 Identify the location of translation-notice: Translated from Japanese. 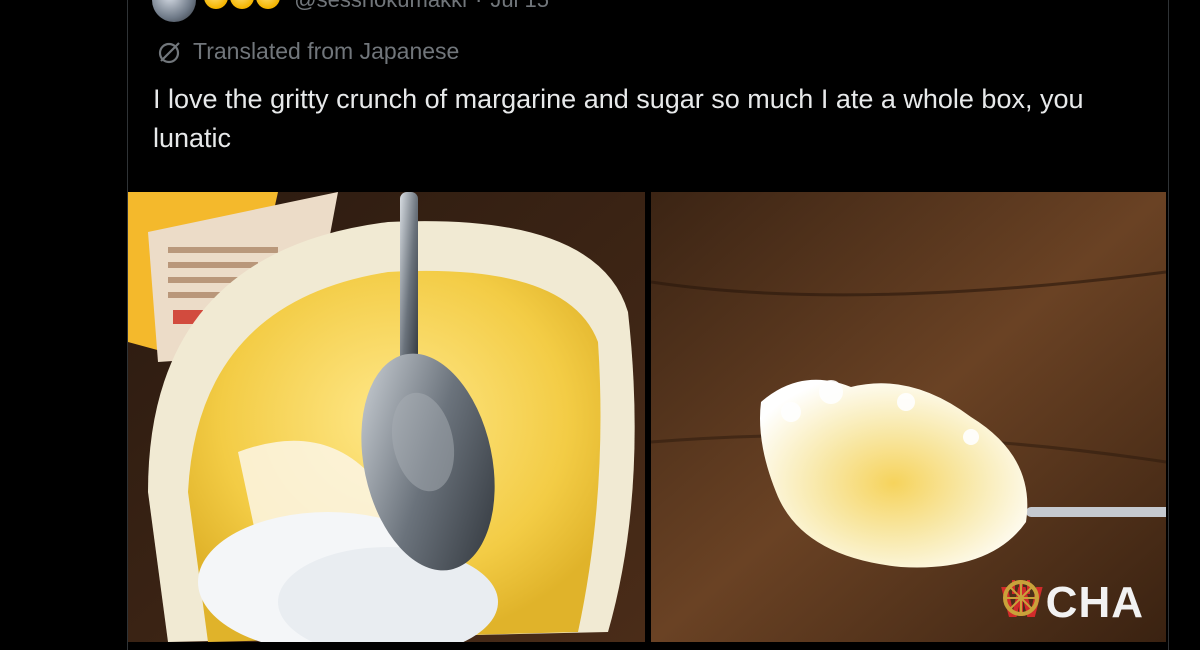
(308, 51).